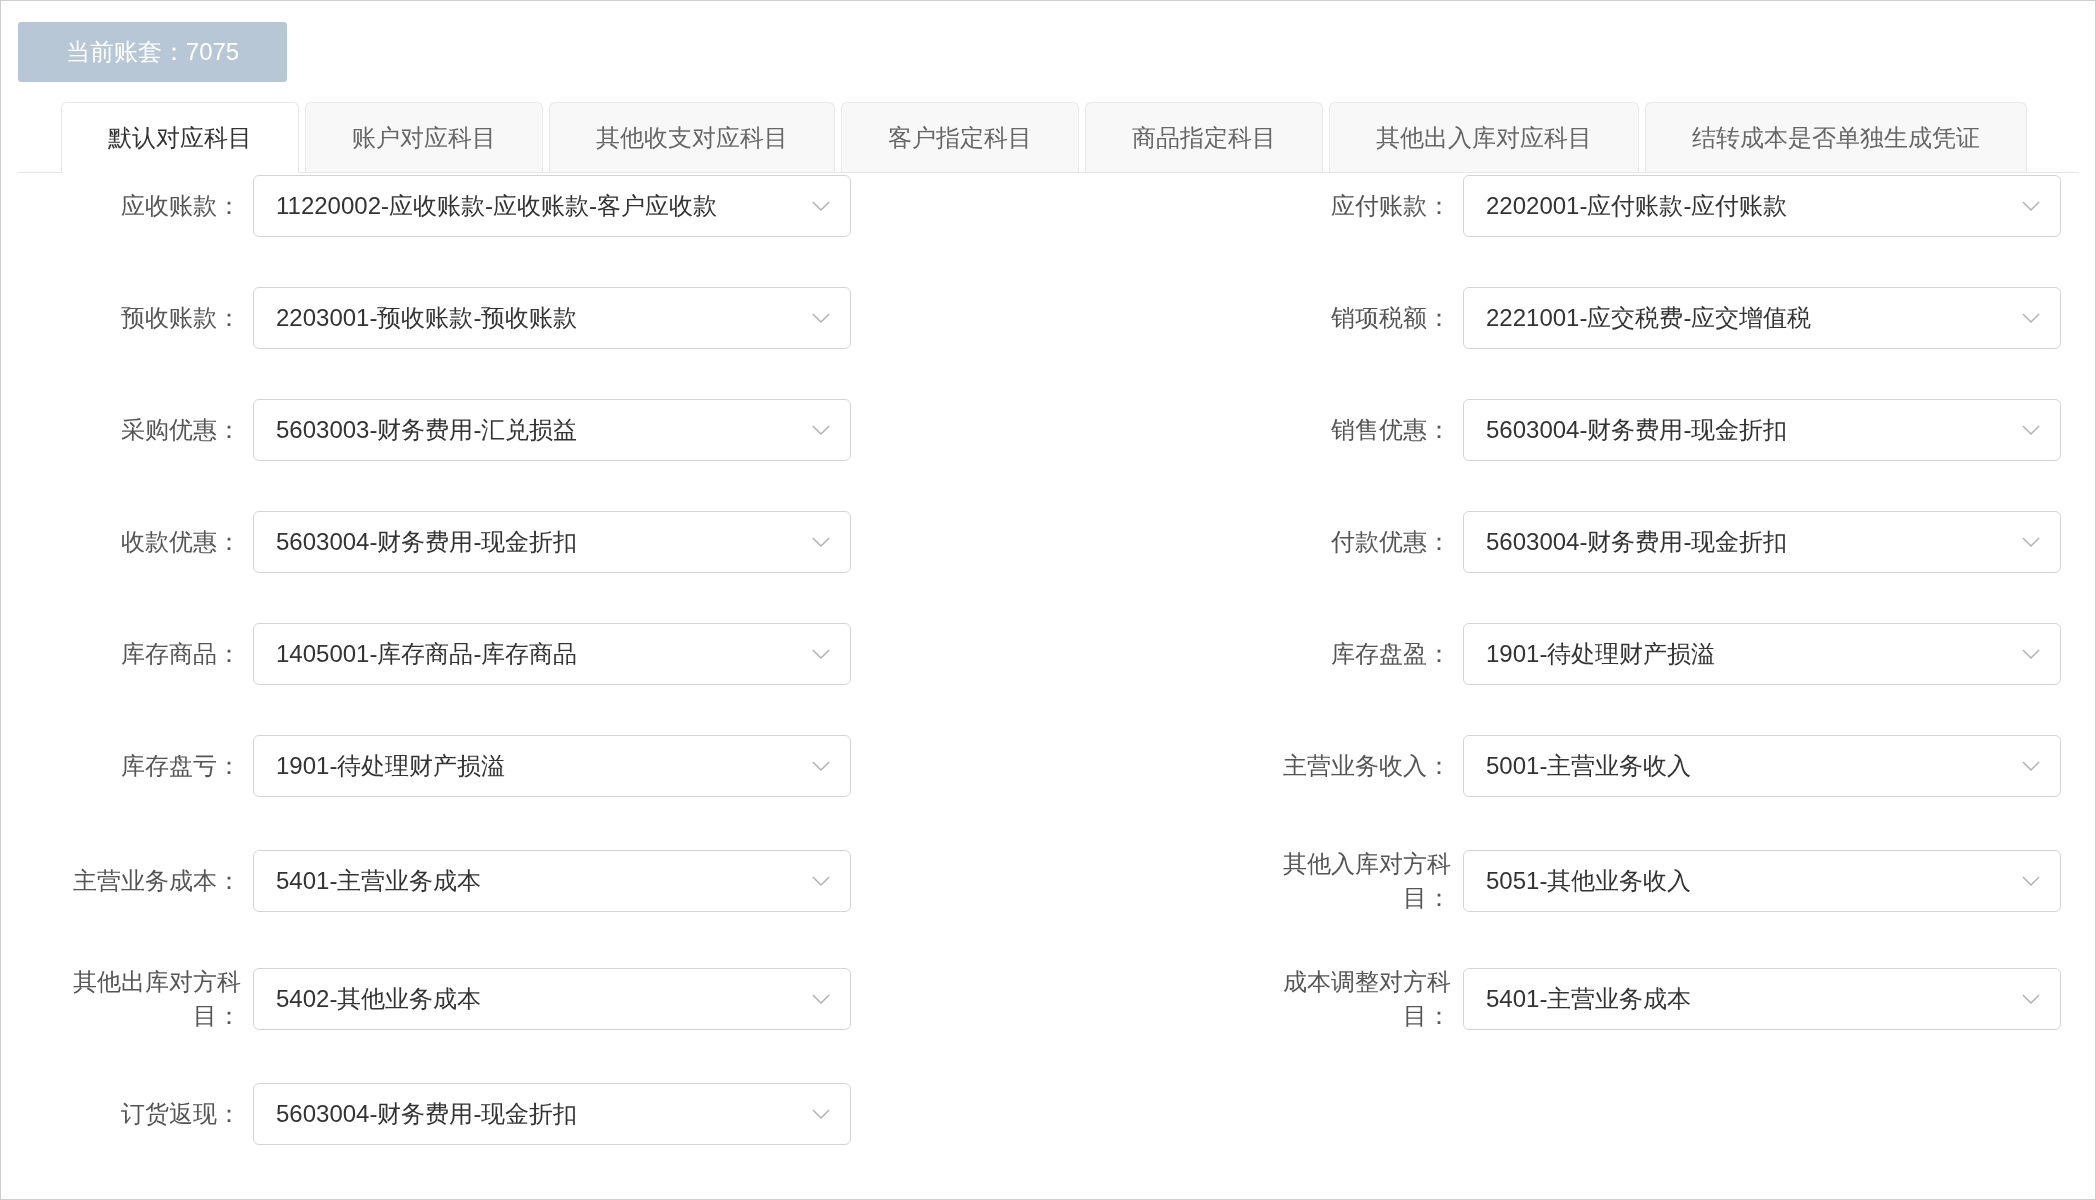 This screenshot has width=2096, height=1200. What do you see at coordinates (1762, 881) in the screenshot?
I see `select-field: 5051-其他业务收入` at bounding box center [1762, 881].